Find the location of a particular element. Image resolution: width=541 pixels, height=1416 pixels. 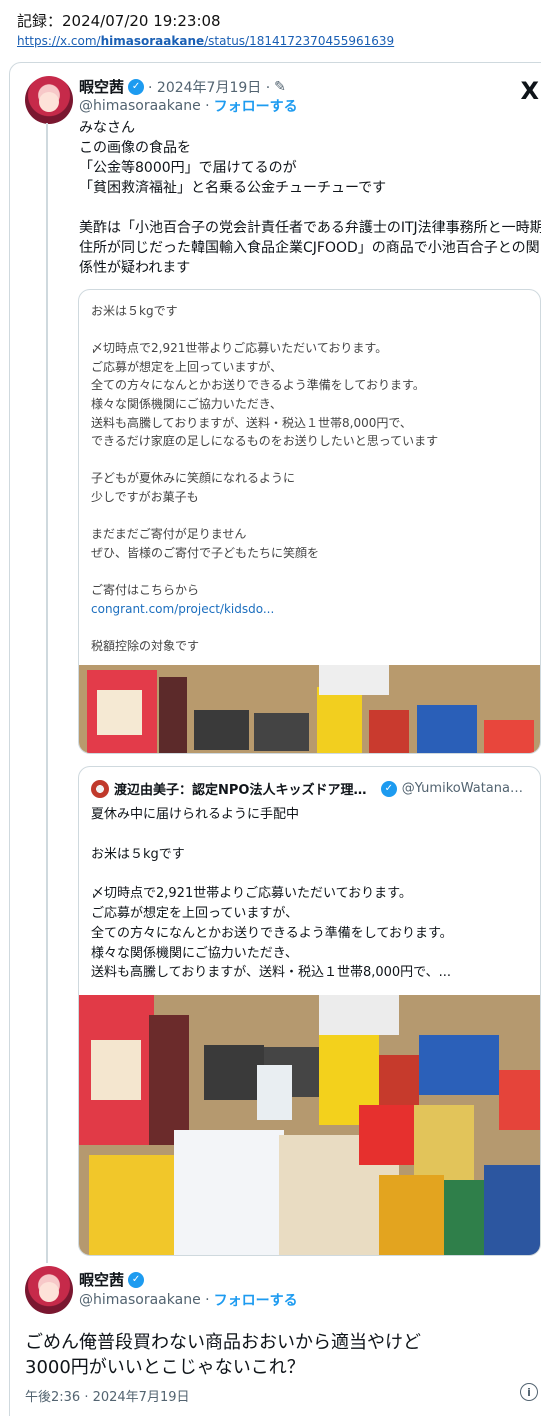

record-link-prefix: https://x.com/ is located at coordinates (59, 41).